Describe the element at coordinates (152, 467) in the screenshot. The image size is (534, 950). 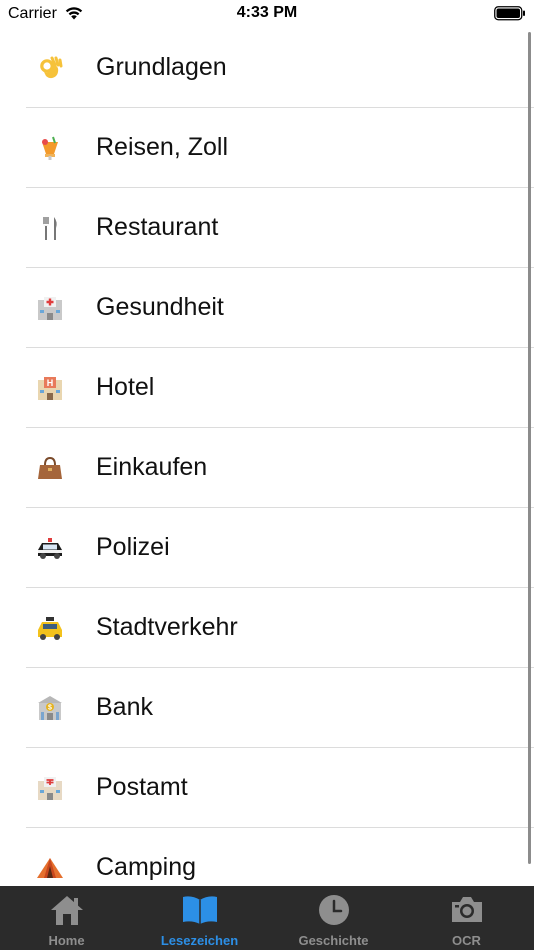
I see `list-item-label: Einkaufen` at that location.